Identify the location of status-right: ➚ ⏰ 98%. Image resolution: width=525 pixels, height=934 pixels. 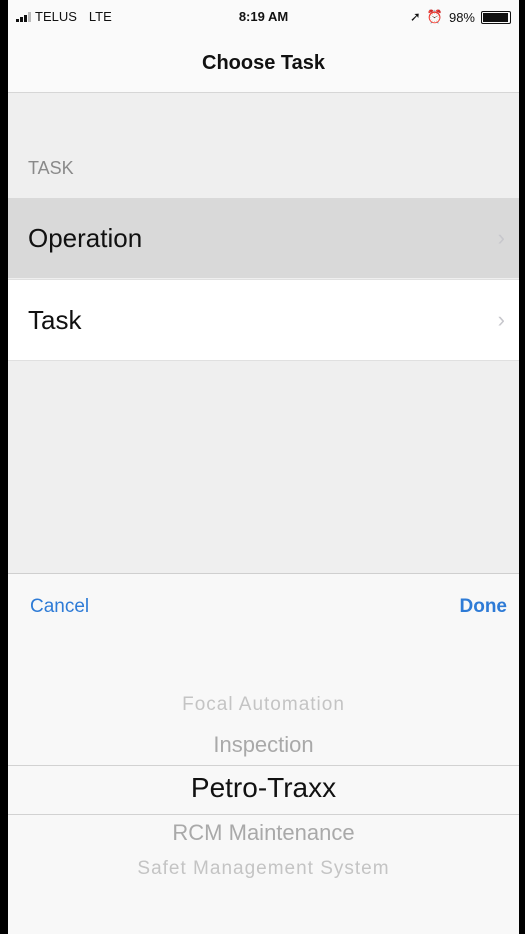
(460, 17).